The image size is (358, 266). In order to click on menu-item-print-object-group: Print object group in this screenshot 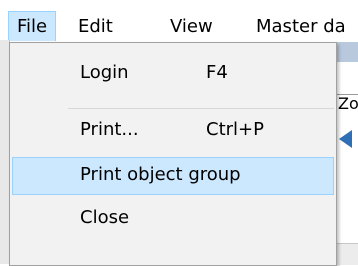, I will do `click(173, 176)`.